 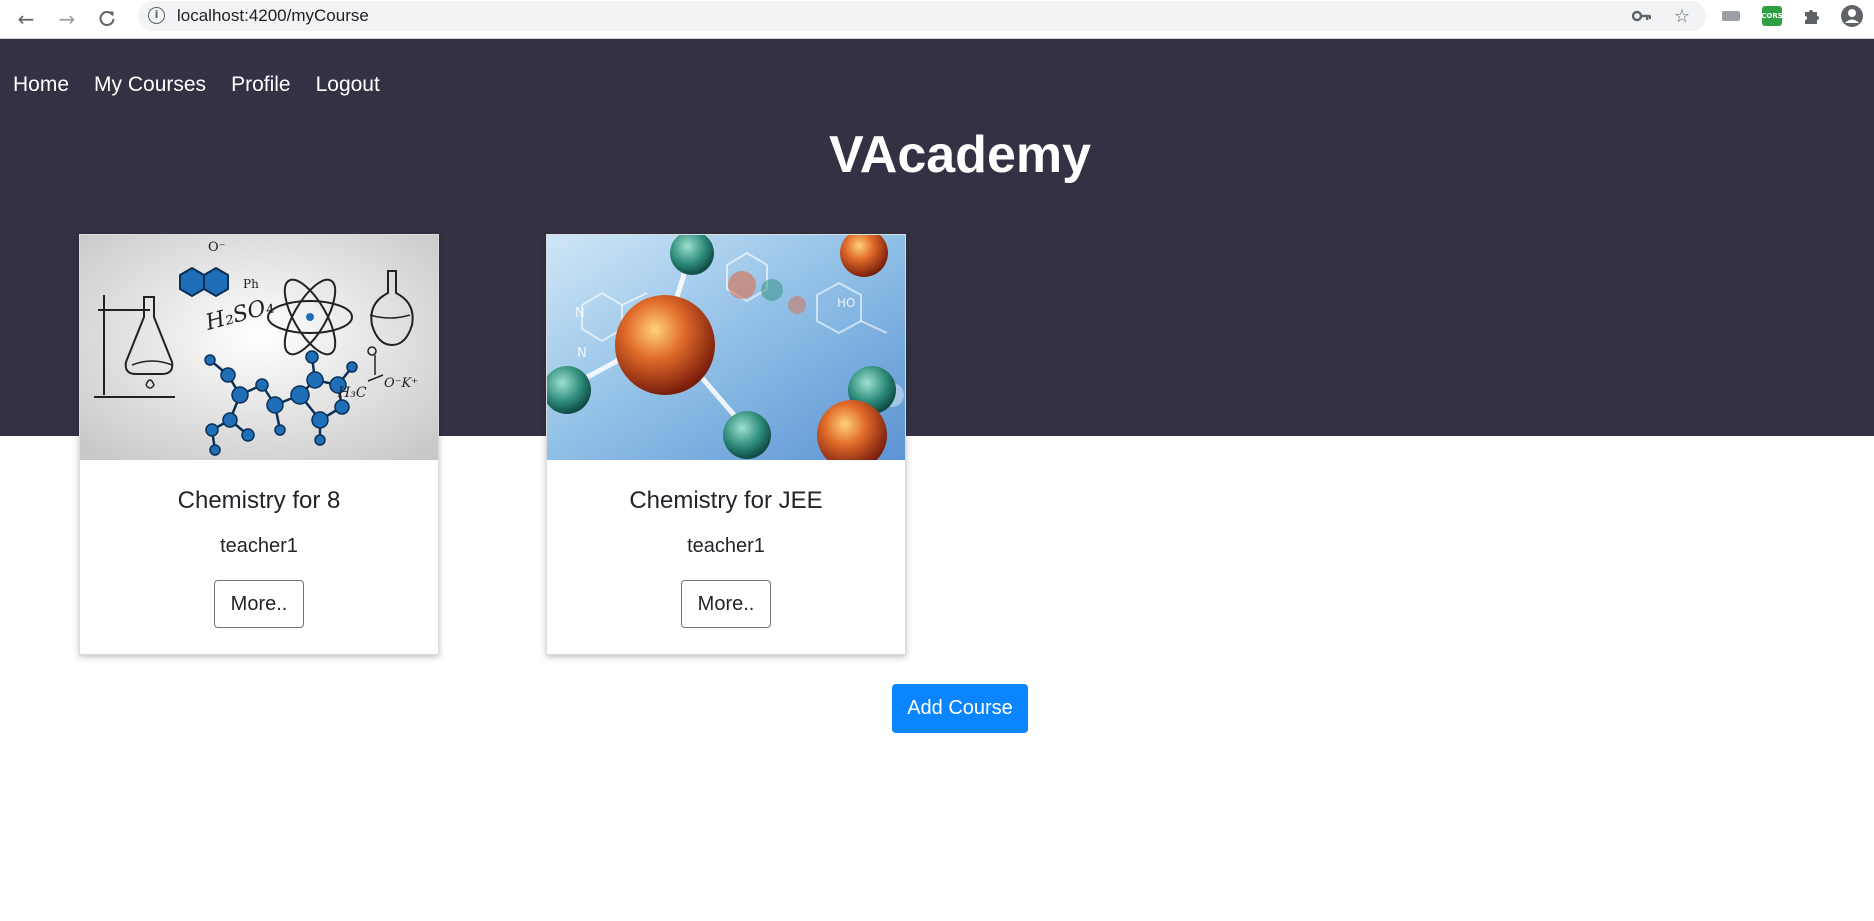 What do you see at coordinates (726, 500) in the screenshot?
I see `course-title: Chemistry for JEE` at bounding box center [726, 500].